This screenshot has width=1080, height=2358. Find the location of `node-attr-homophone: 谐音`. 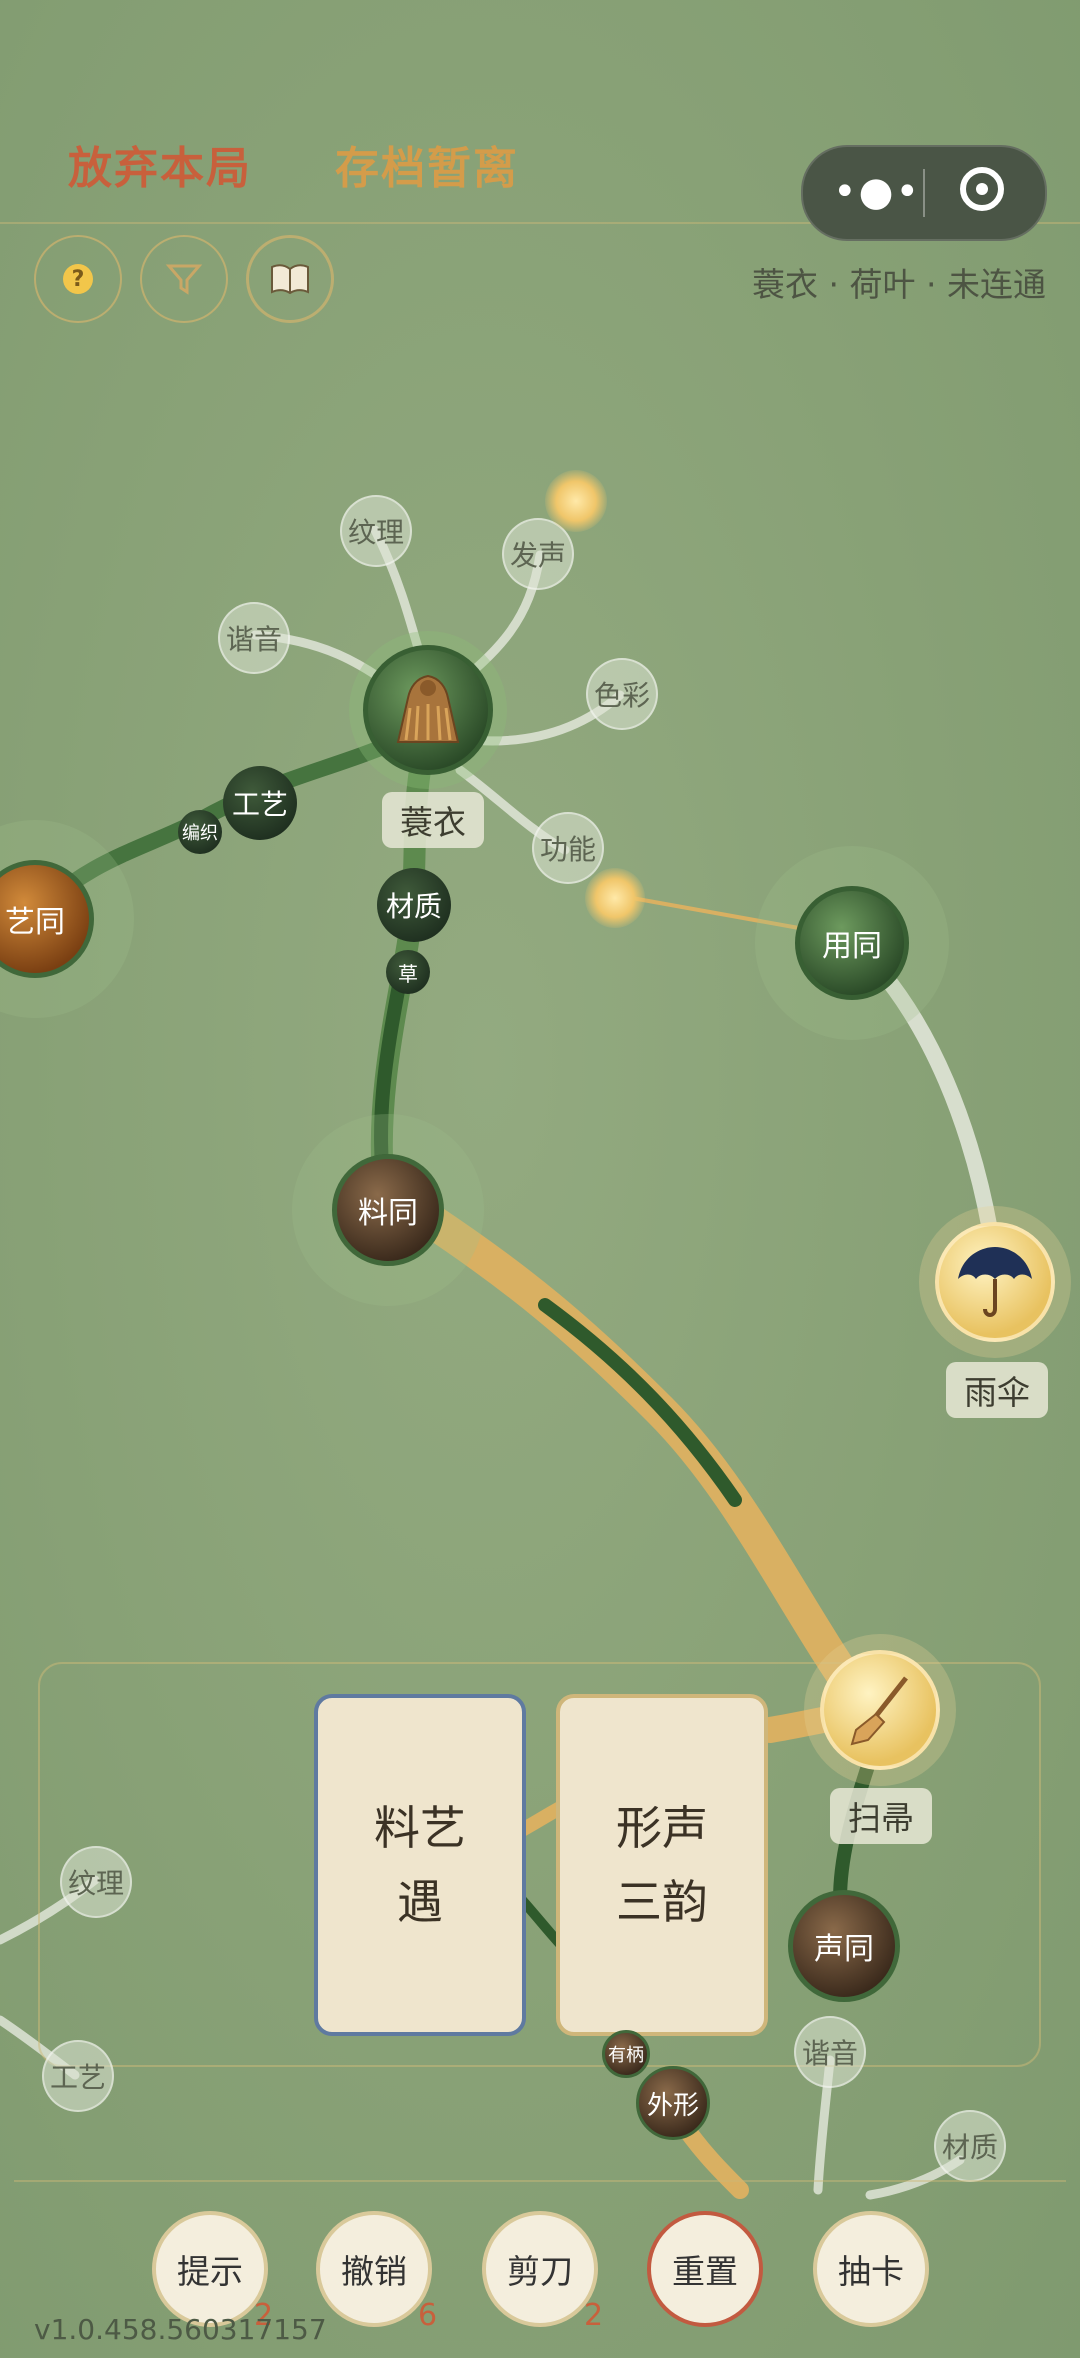

node-attr-homophone: 谐音 is located at coordinates (254, 638).